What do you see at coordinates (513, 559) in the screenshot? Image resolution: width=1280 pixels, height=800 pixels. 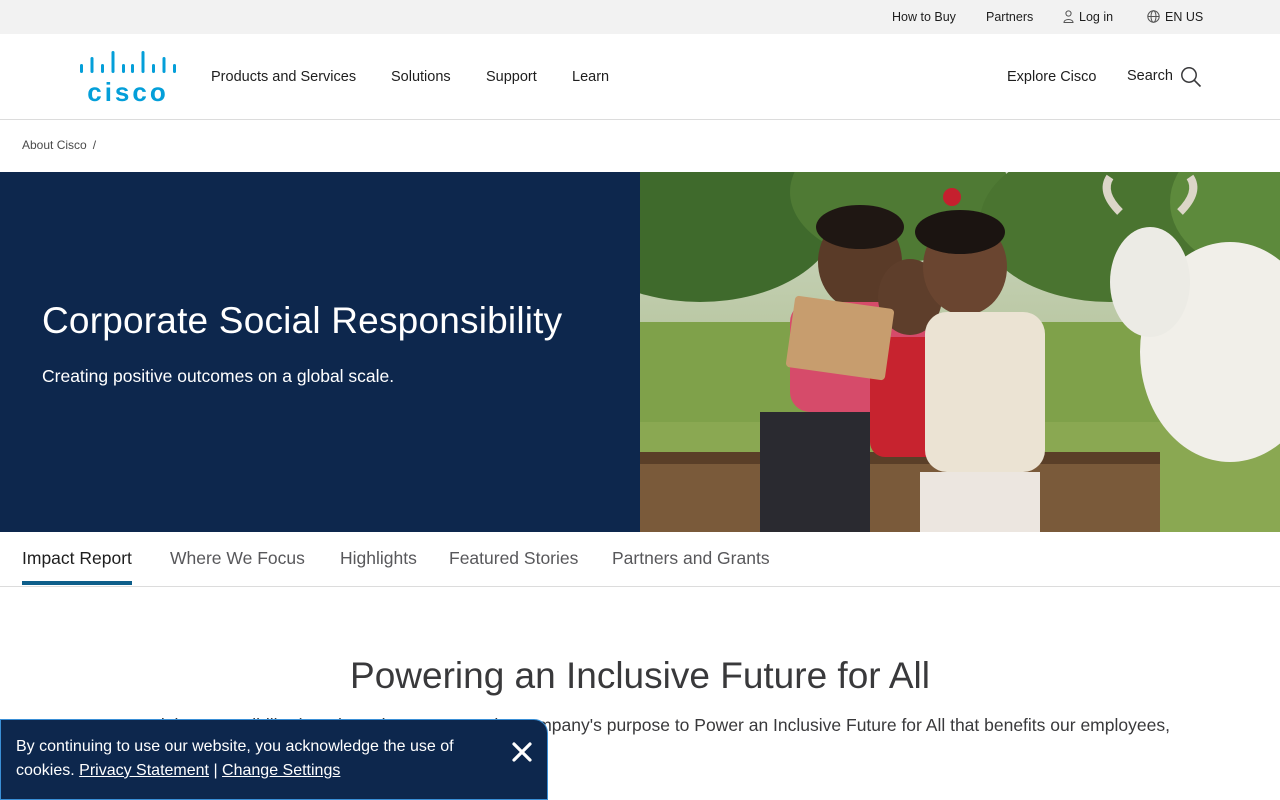 I see `tab-featured-stories: Featured Stories` at bounding box center [513, 559].